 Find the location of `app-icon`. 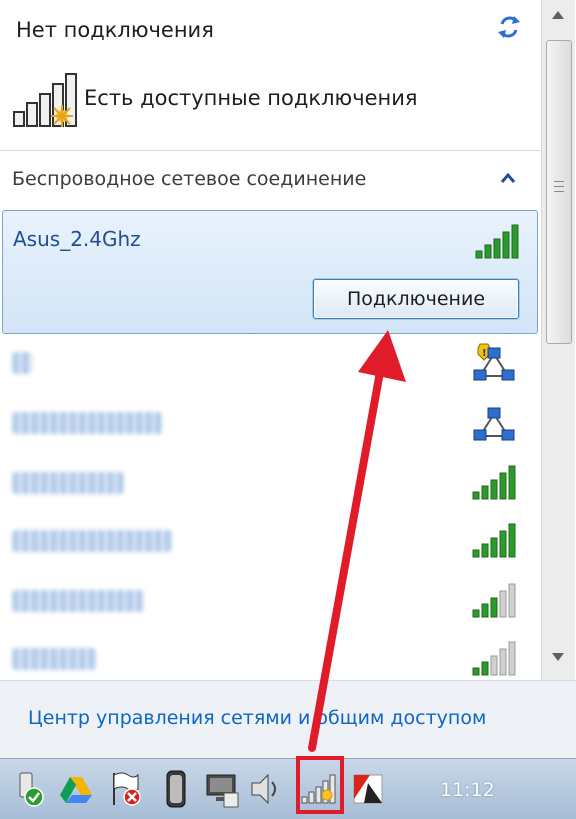

app-icon is located at coordinates (368, 789).